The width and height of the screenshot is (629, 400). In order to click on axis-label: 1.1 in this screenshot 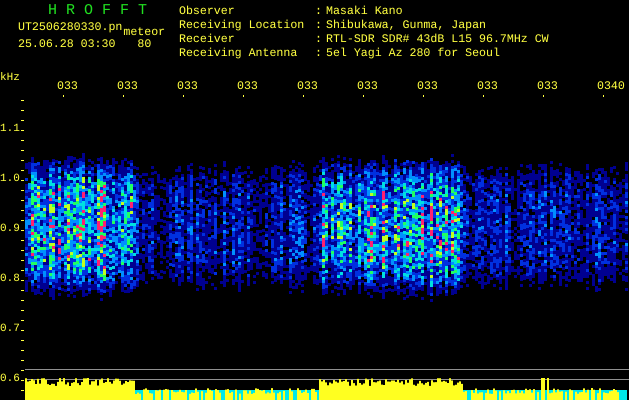, I will do `click(10, 129)`.